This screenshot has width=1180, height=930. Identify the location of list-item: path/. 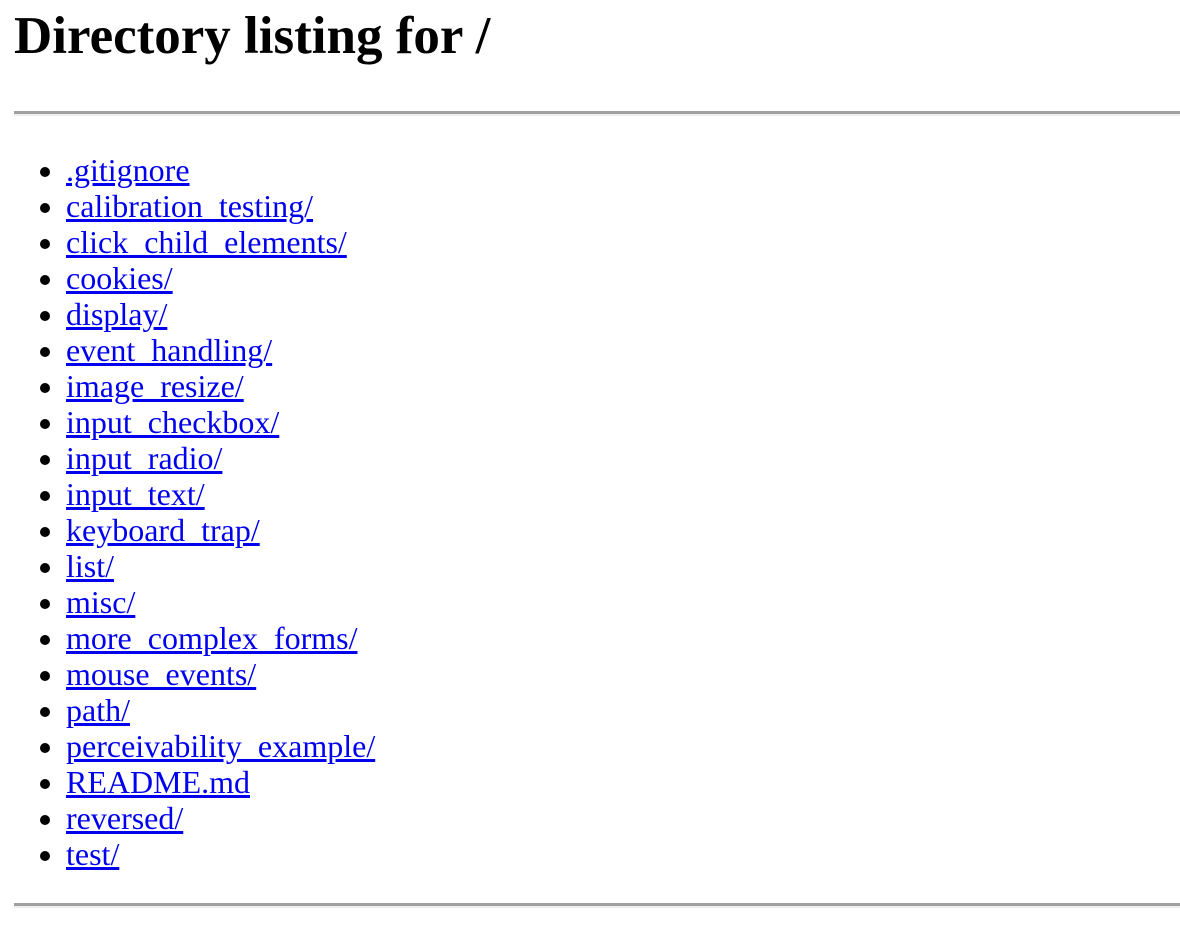
(220, 710).